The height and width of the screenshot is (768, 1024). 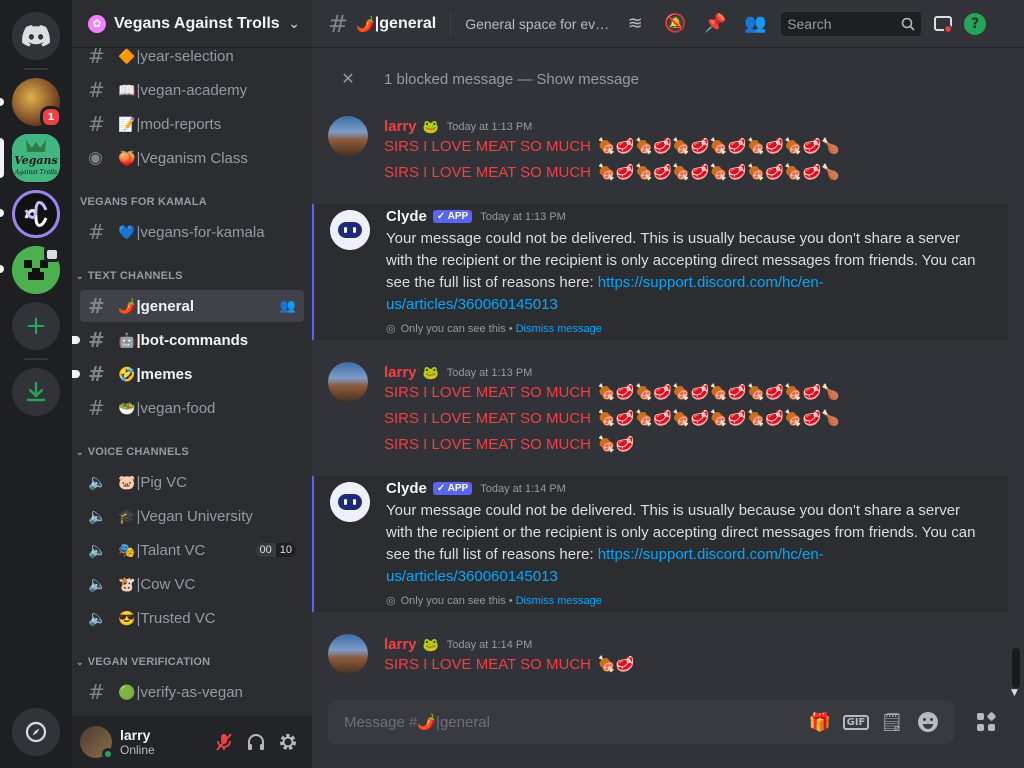 I want to click on channel-emoji: 🟢, so click(x=127, y=691).